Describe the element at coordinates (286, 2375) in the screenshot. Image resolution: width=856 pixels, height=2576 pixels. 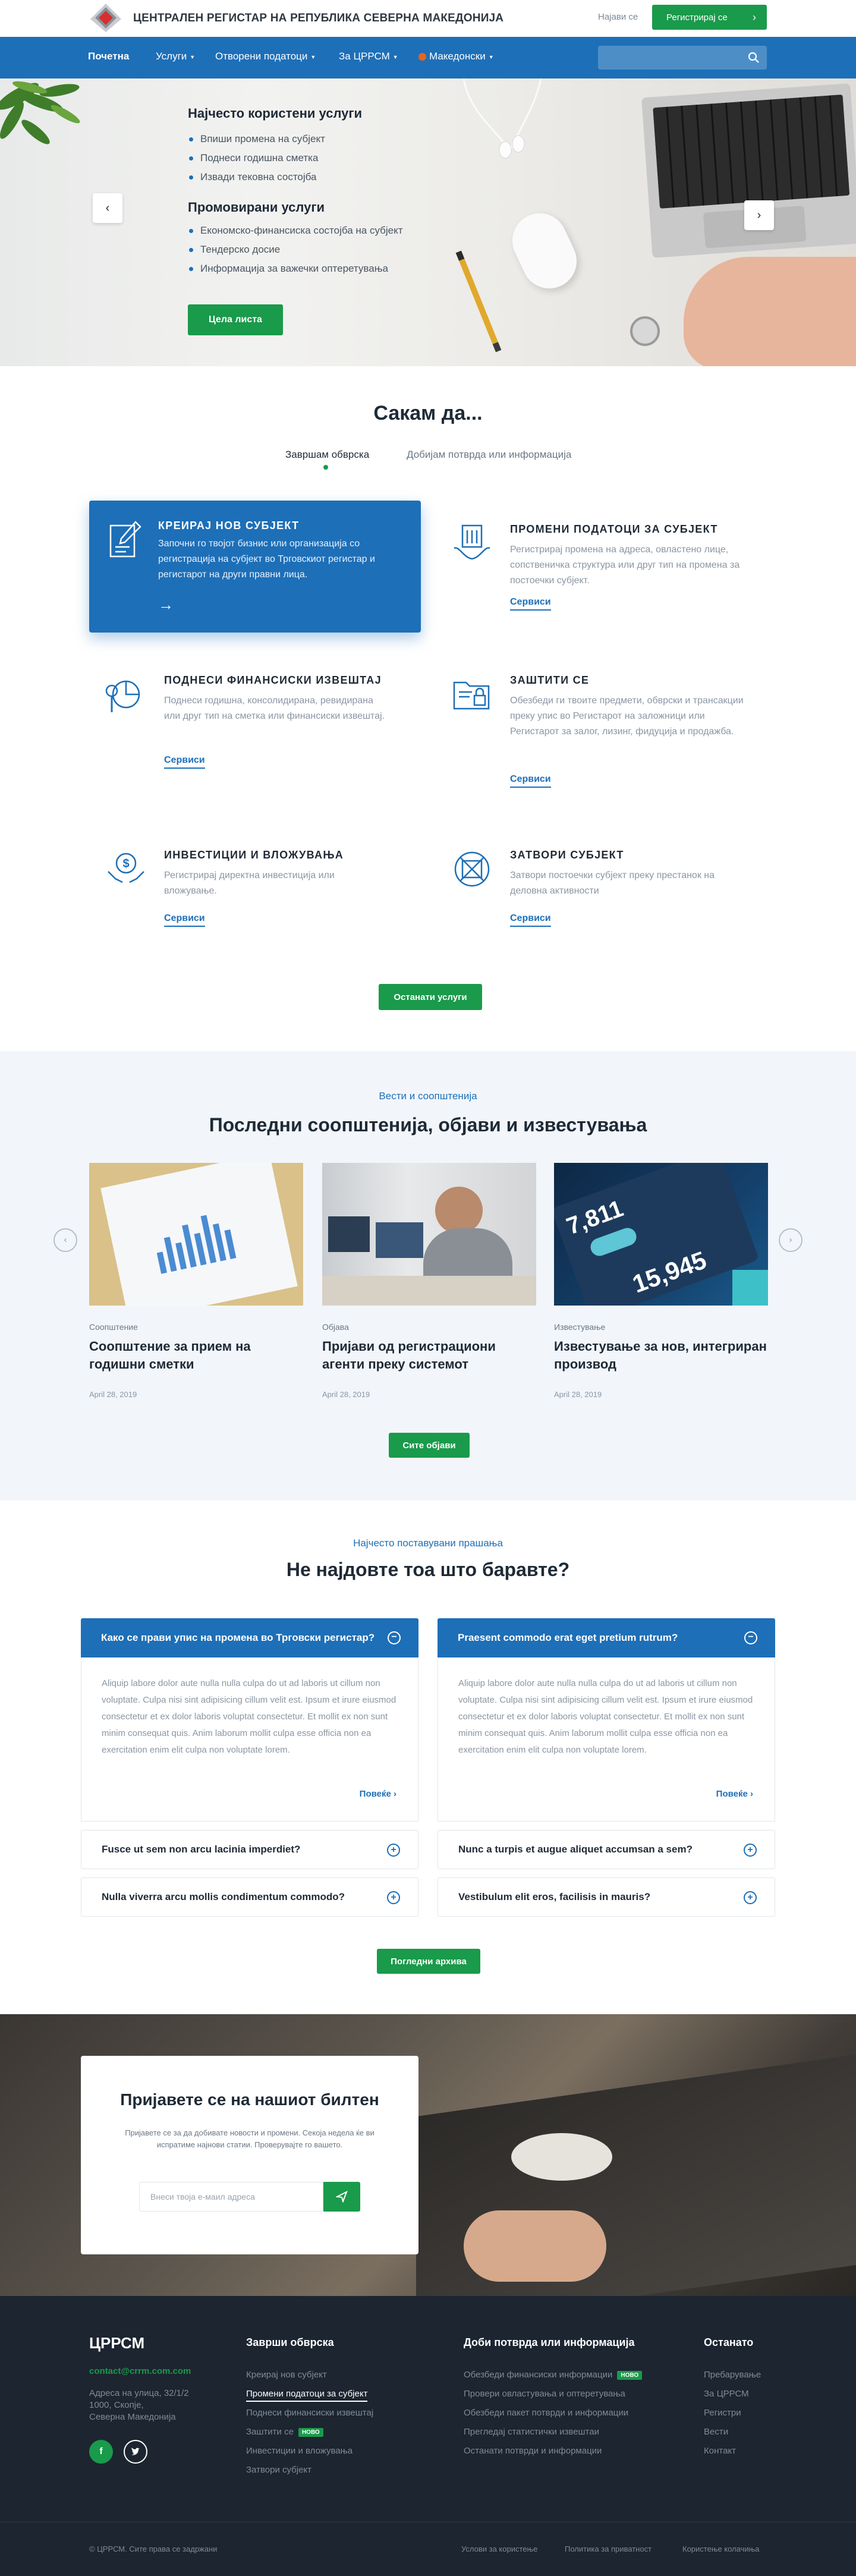
I see `footer-link: Креирај нов субјект` at that location.